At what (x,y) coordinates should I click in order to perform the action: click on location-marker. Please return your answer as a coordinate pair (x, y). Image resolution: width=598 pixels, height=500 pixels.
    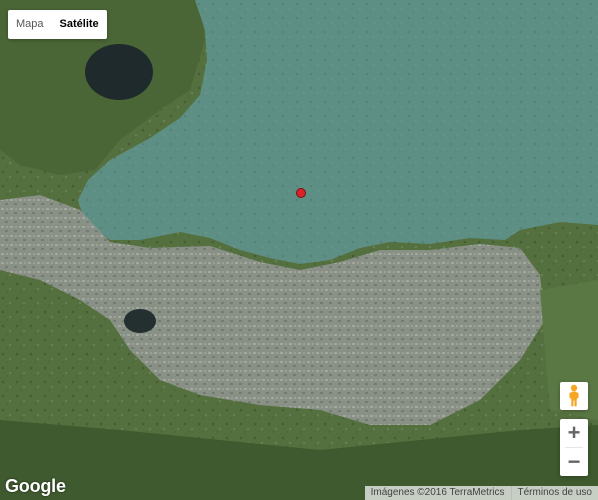
    Looking at the image, I should click on (301, 193).